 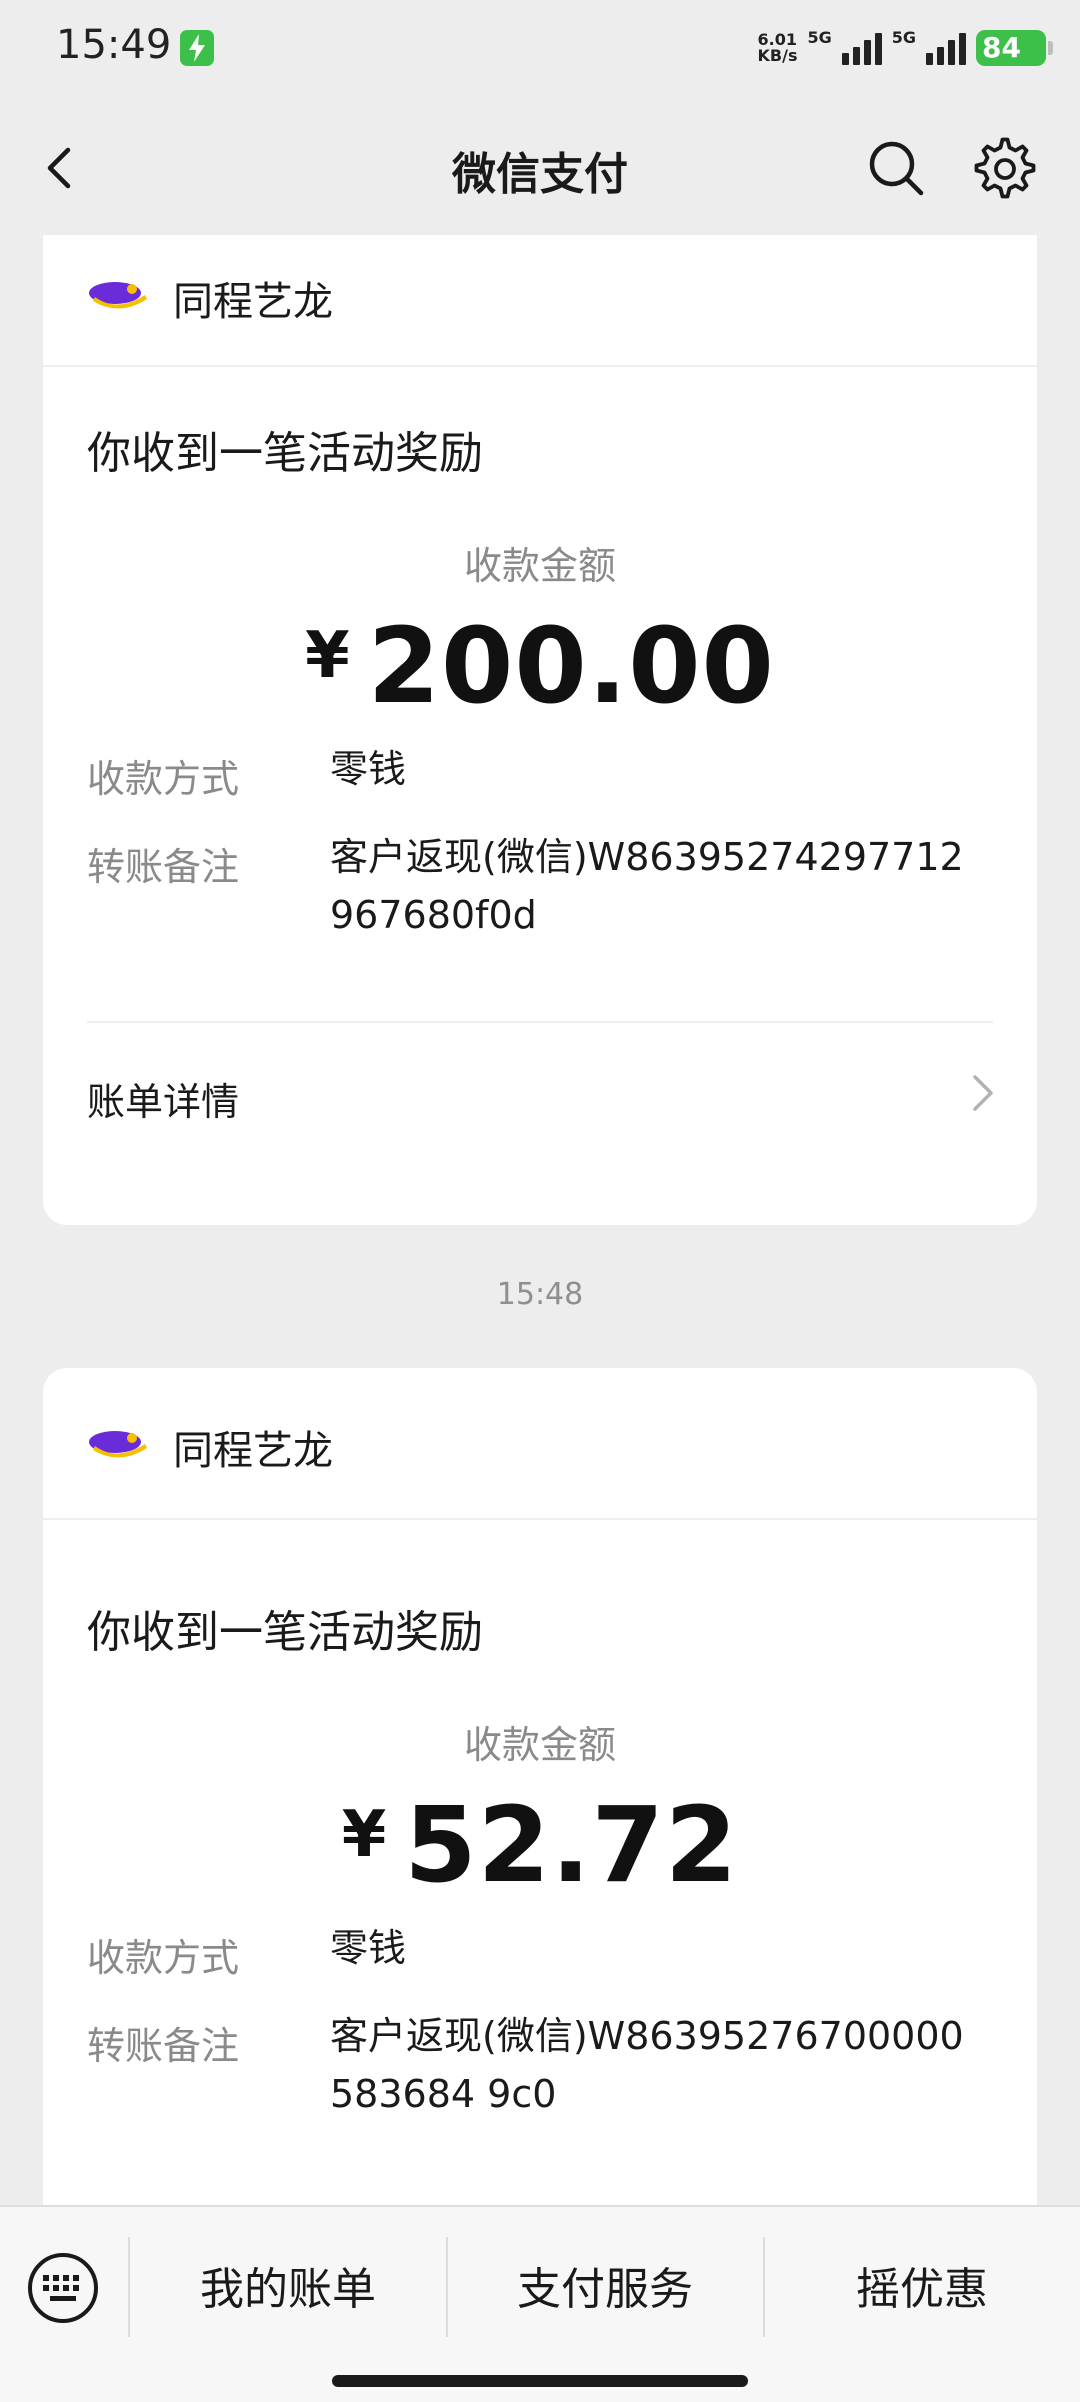 I want to click on charging-icon, so click(x=197, y=48).